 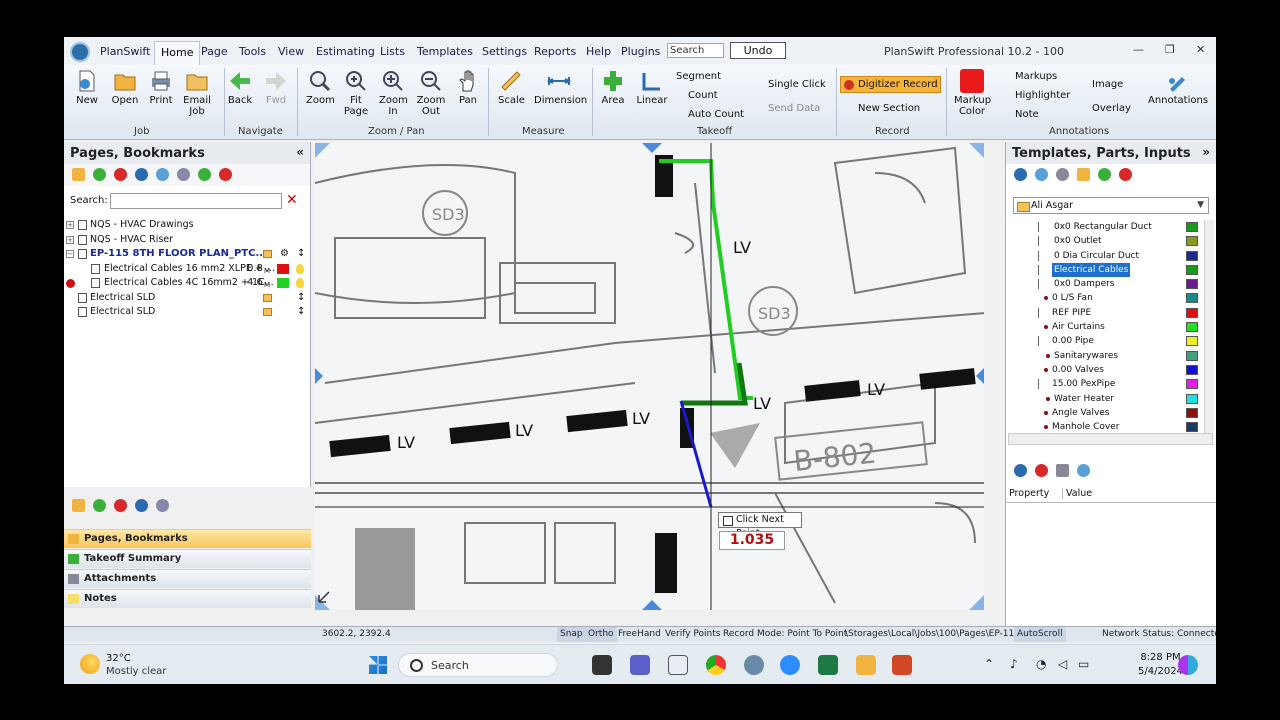 I want to click on collapse-panel-icon: », so click(x=1206, y=152).